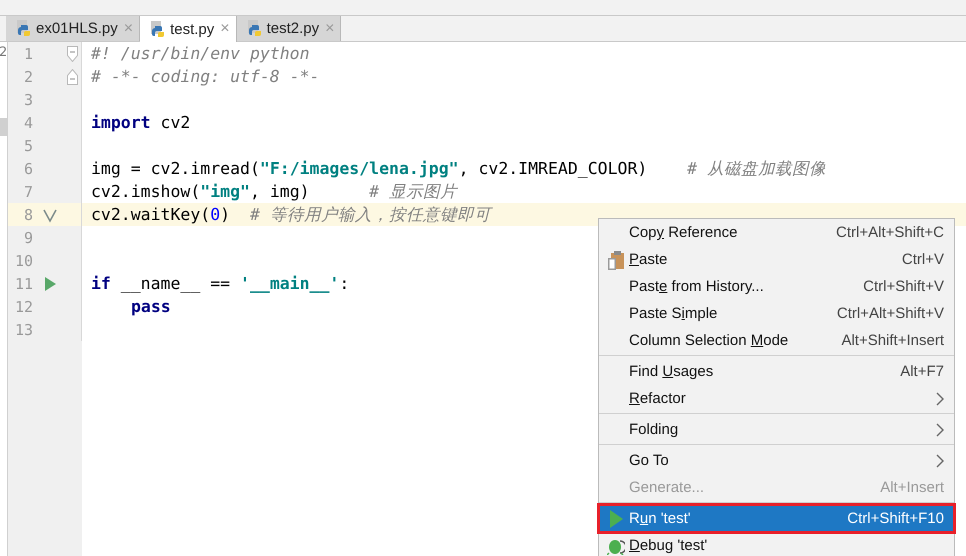  What do you see at coordinates (27, 169) in the screenshot?
I see `line-number: 6` at bounding box center [27, 169].